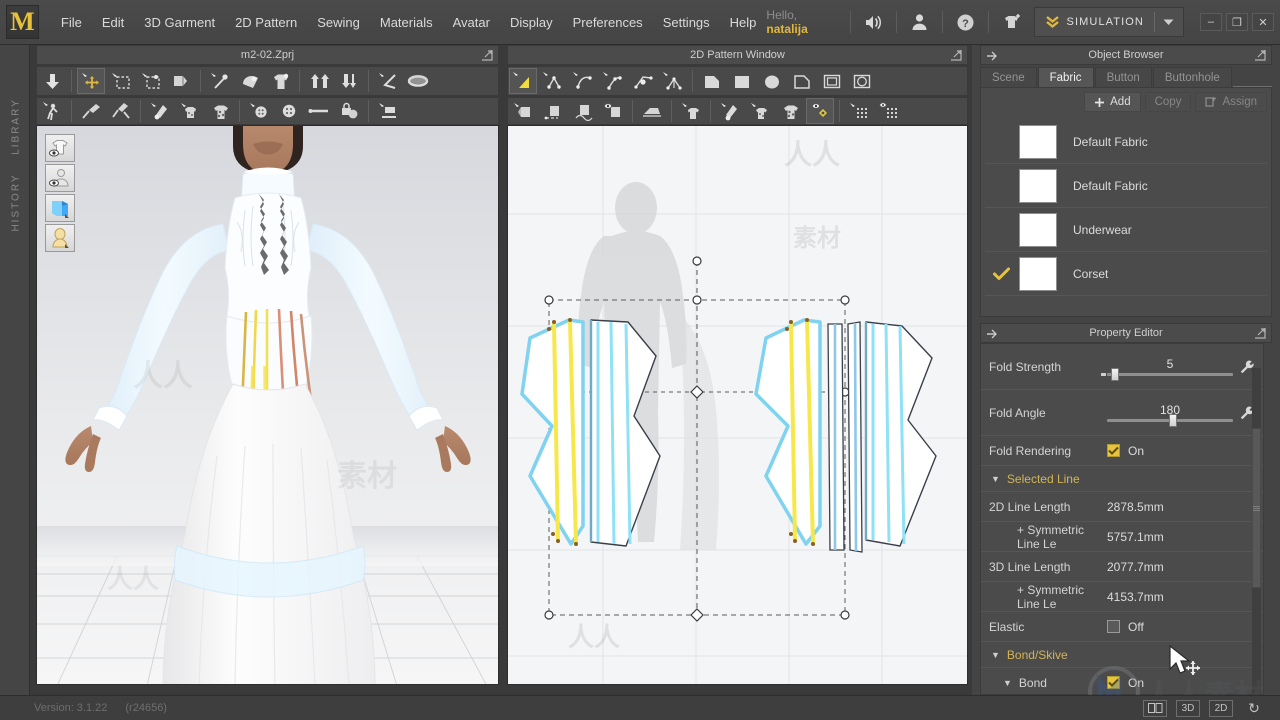 The height and width of the screenshot is (720, 1280). What do you see at coordinates (388, 81) in the screenshot?
I see `measure-angle-icon` at bounding box center [388, 81].